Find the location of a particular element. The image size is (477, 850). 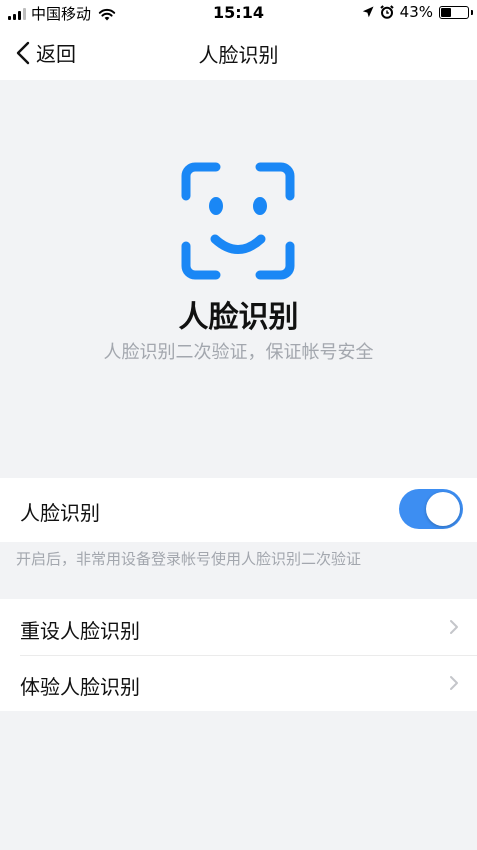

settings-list: 重设人脸识别 体验人脸识别 is located at coordinates (238, 655).